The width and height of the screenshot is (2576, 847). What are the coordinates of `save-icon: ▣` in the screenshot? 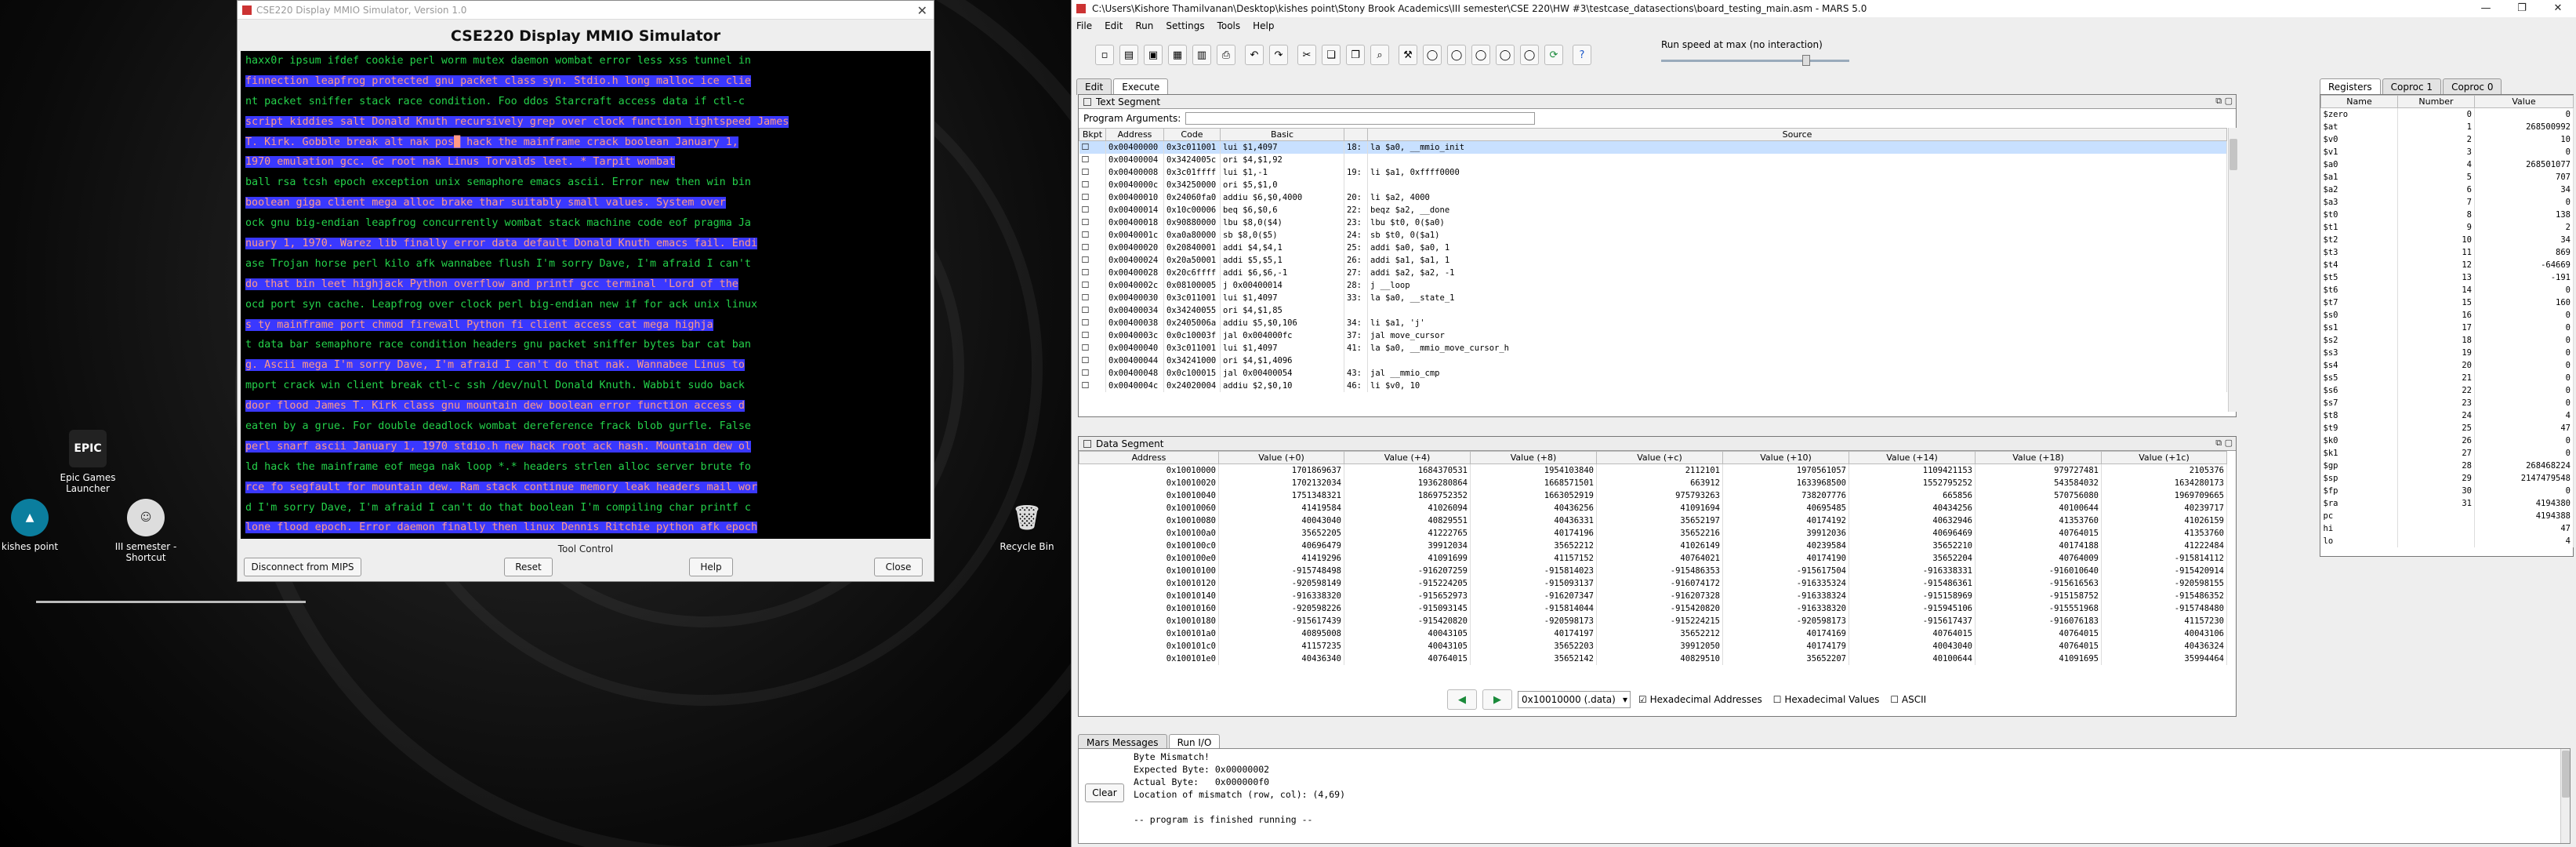 It's located at (1154, 55).